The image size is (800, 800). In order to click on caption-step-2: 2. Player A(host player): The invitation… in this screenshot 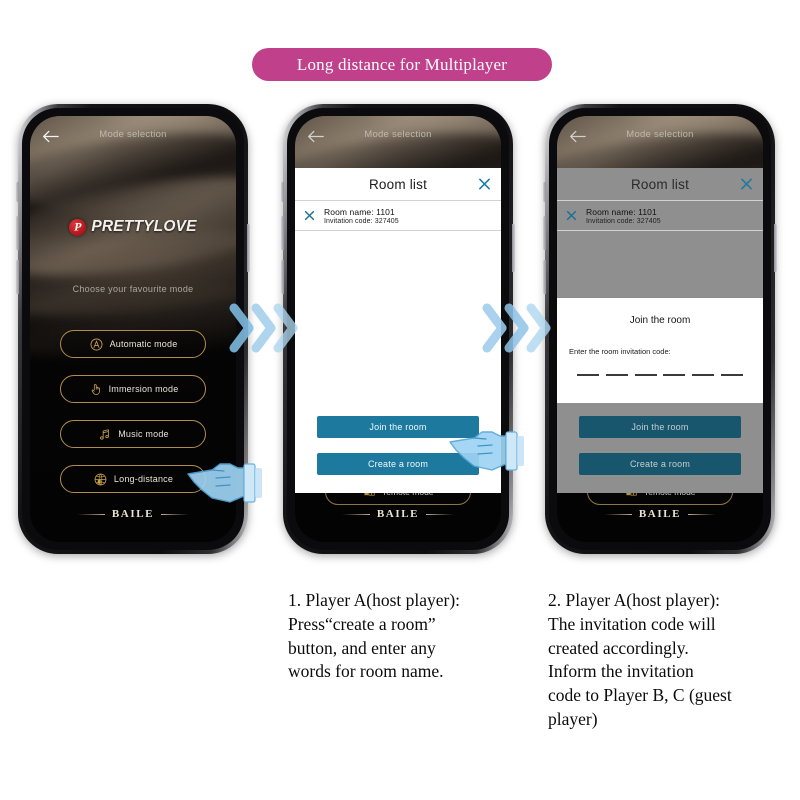, I will do `click(640, 659)`.